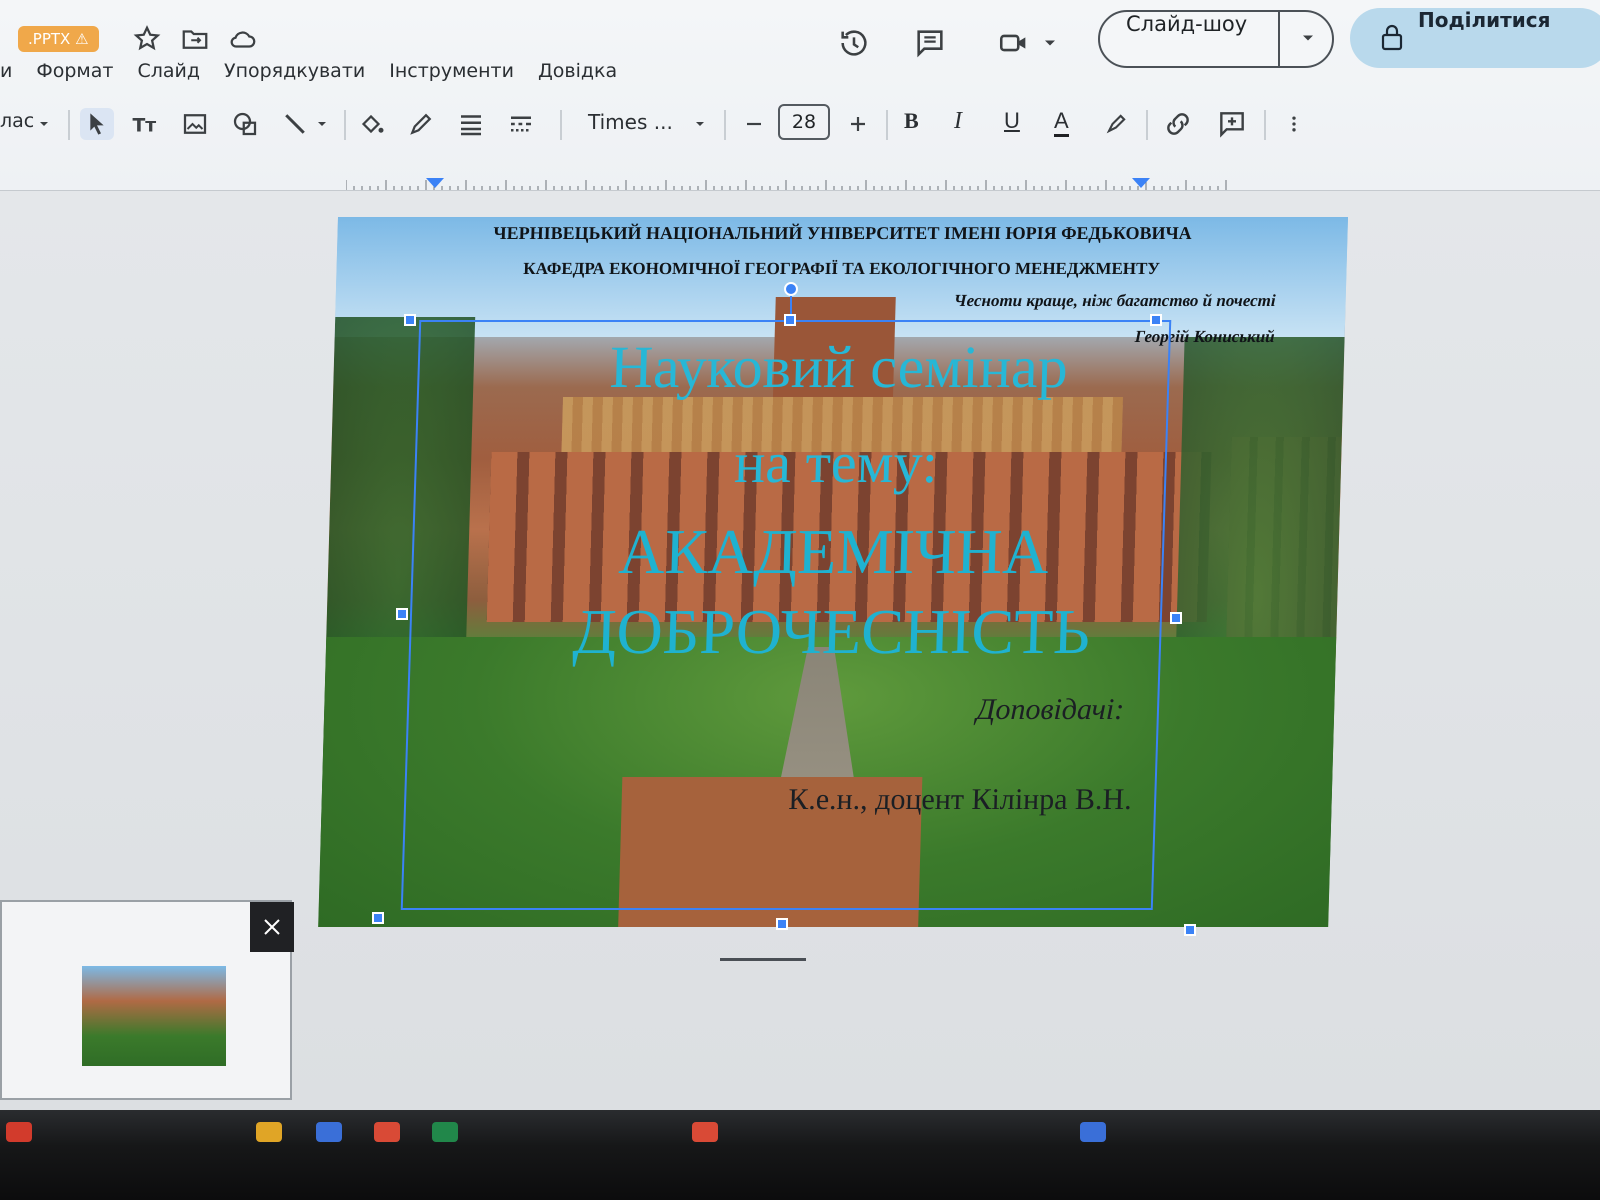 This screenshot has height=1200, width=1600. What do you see at coordinates (195, 39) in the screenshot?
I see `move-folder-icon` at bounding box center [195, 39].